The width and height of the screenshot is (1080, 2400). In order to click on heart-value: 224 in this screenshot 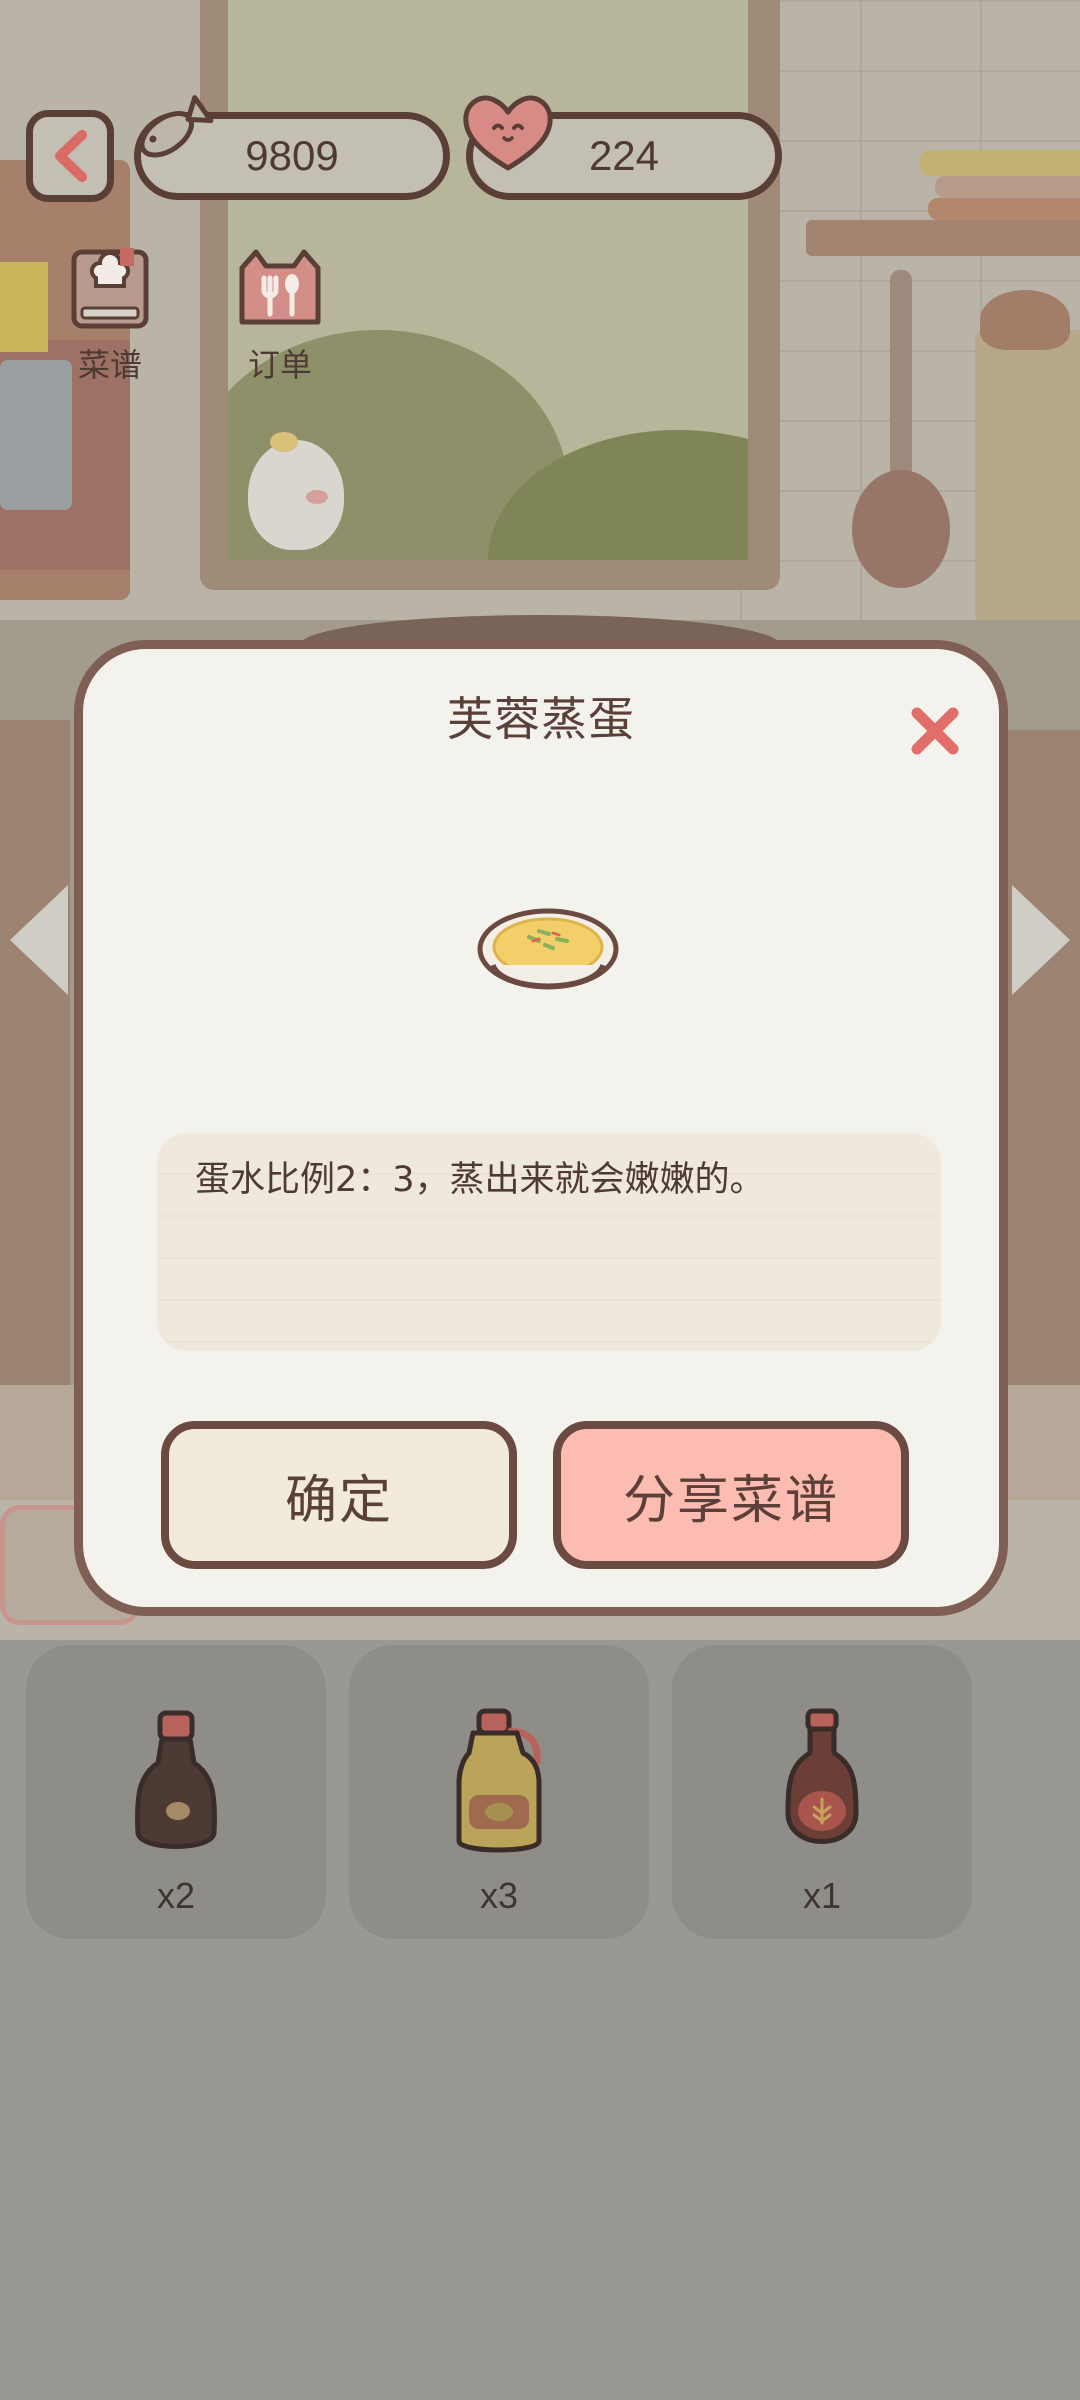, I will do `click(624, 155)`.